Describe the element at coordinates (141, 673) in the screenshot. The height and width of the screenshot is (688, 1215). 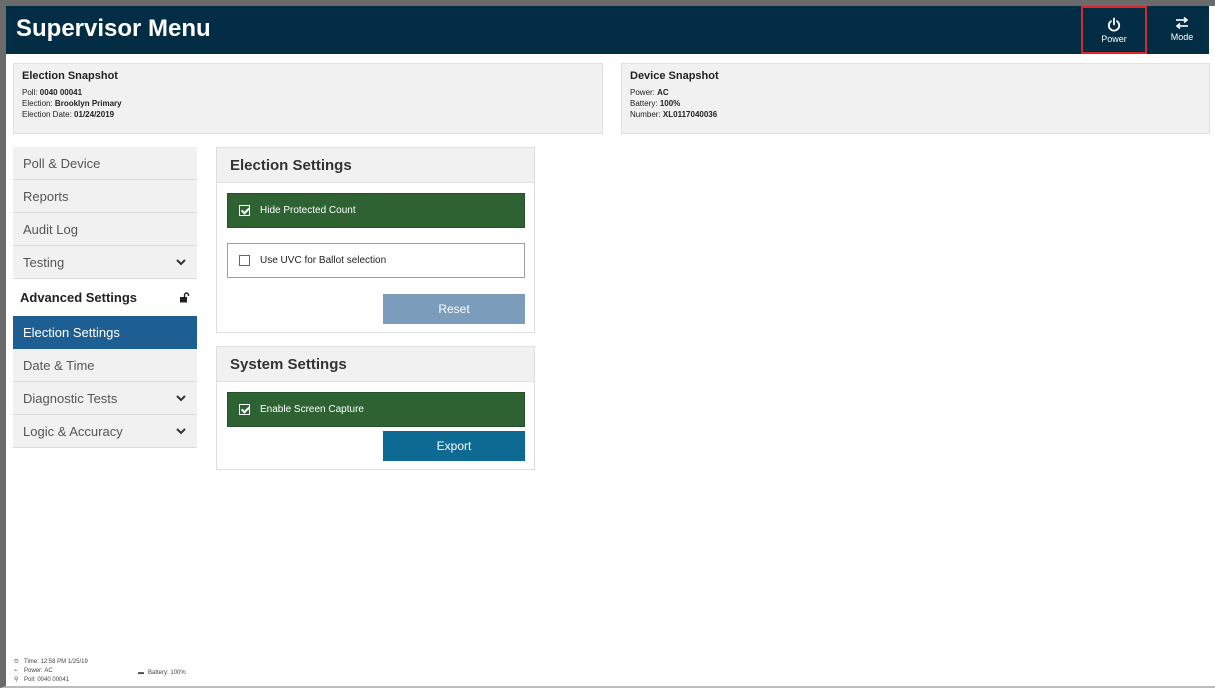
I see `battery-icon: ▬` at that location.